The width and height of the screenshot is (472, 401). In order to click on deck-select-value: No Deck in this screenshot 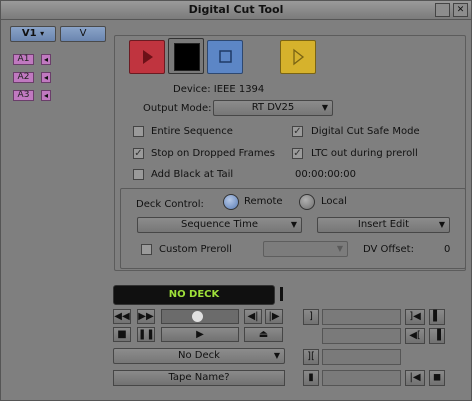, I will do `click(199, 355)`.